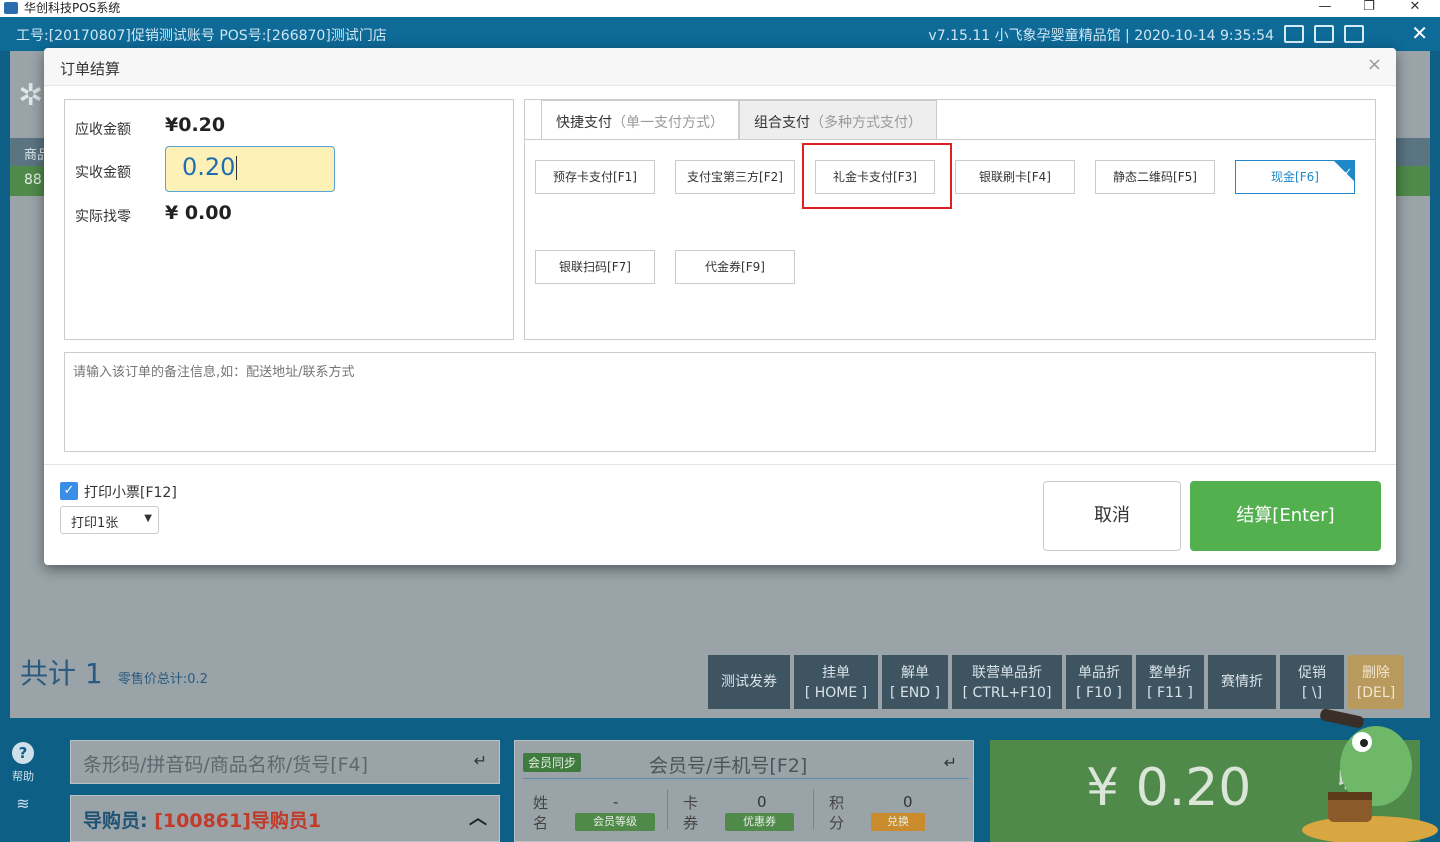  What do you see at coordinates (1354, 34) in the screenshot?
I see `grid-icon` at bounding box center [1354, 34].